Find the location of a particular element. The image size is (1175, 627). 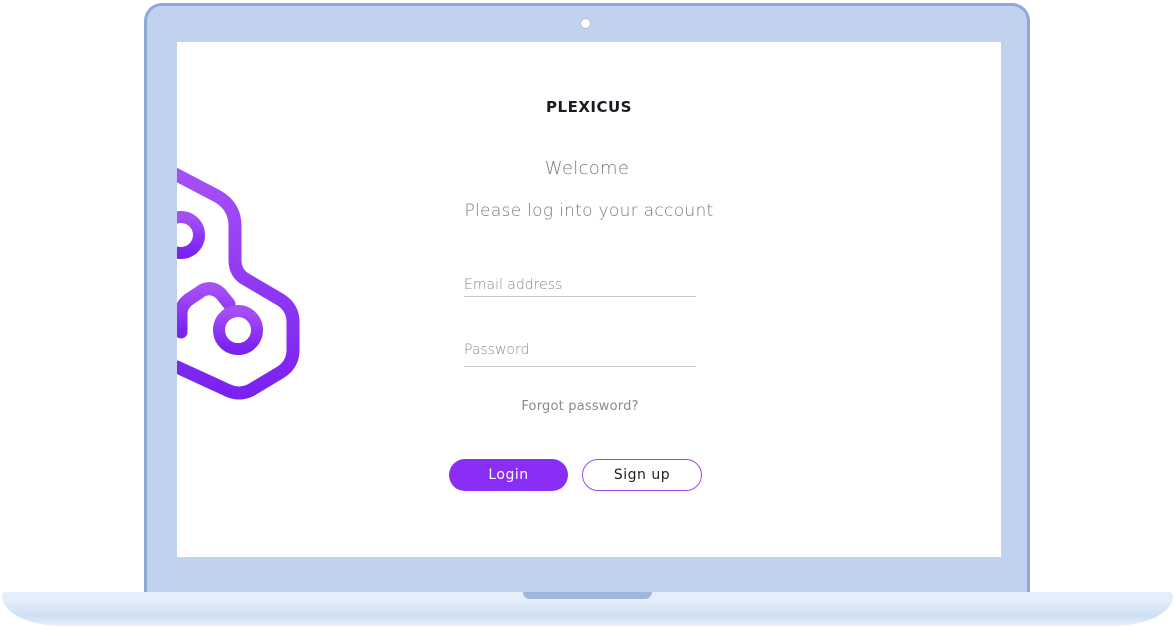

email-field is located at coordinates (580, 286).